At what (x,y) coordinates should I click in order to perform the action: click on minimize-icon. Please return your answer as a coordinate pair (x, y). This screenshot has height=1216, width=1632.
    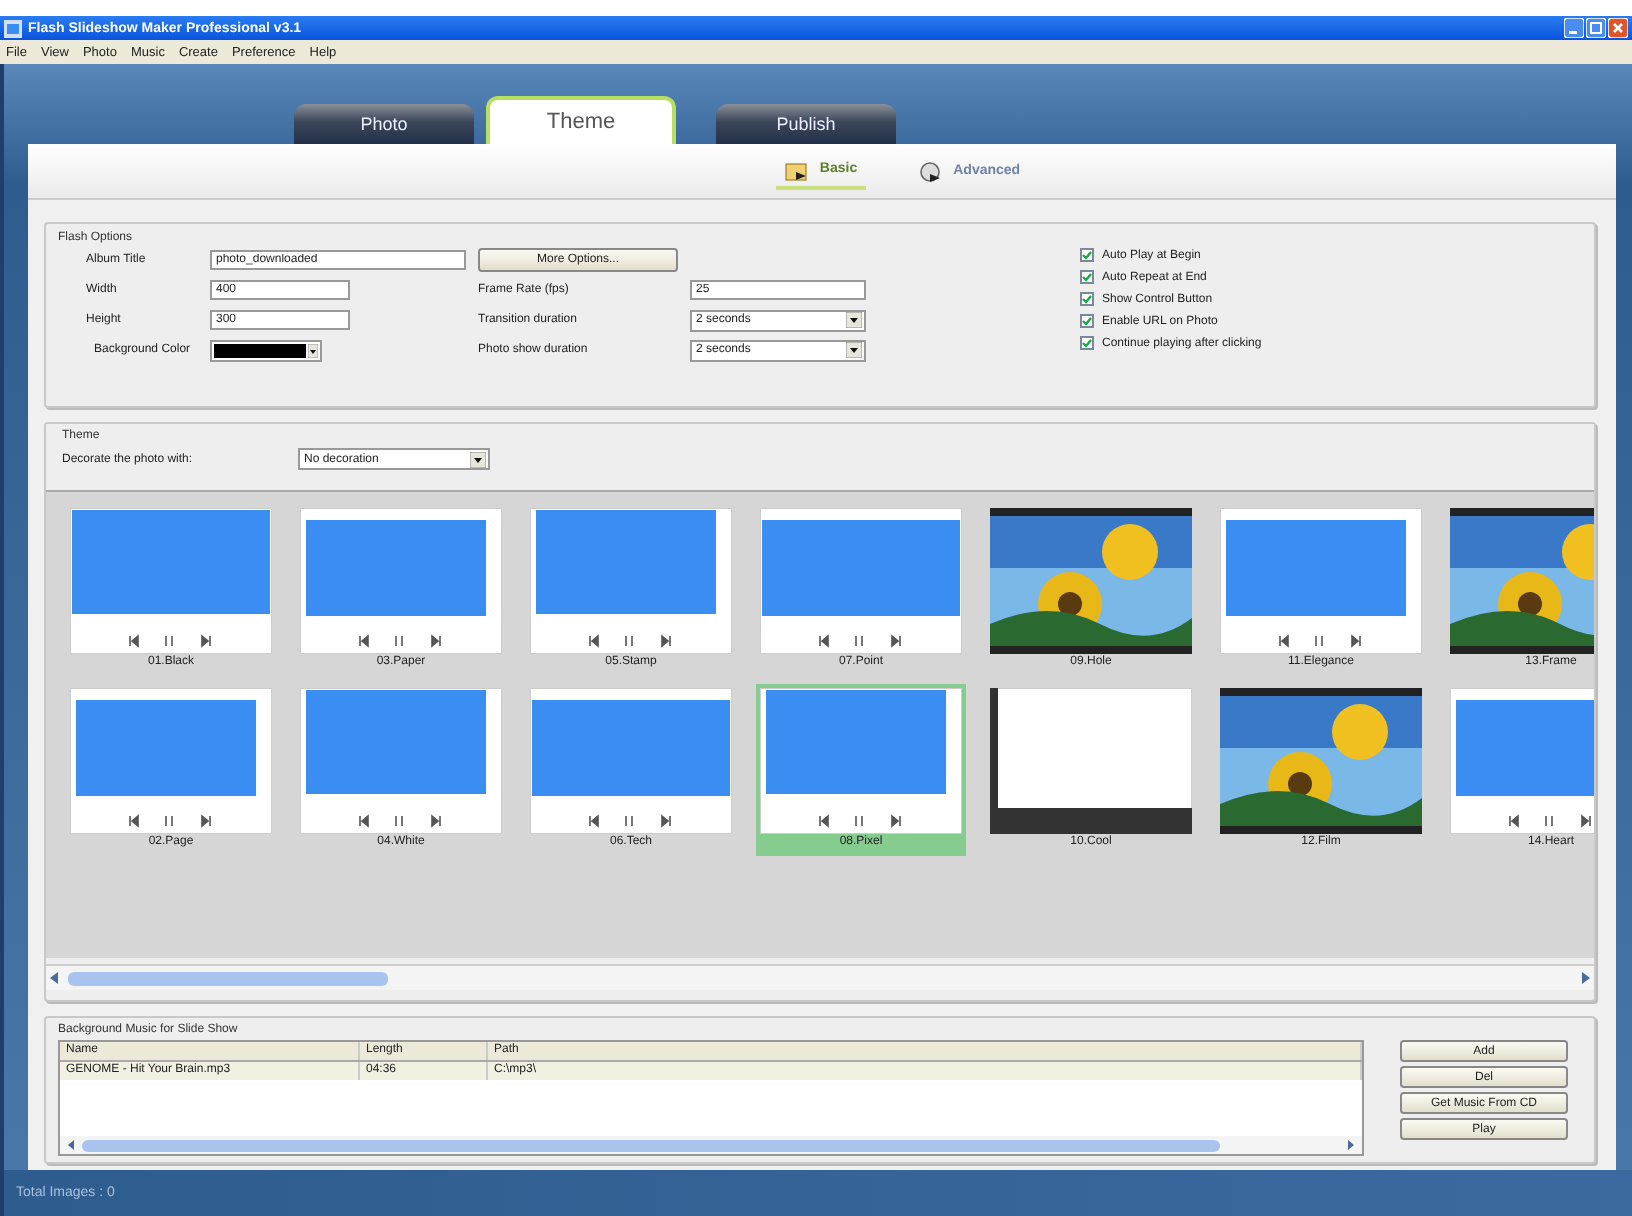
    Looking at the image, I should click on (1574, 28).